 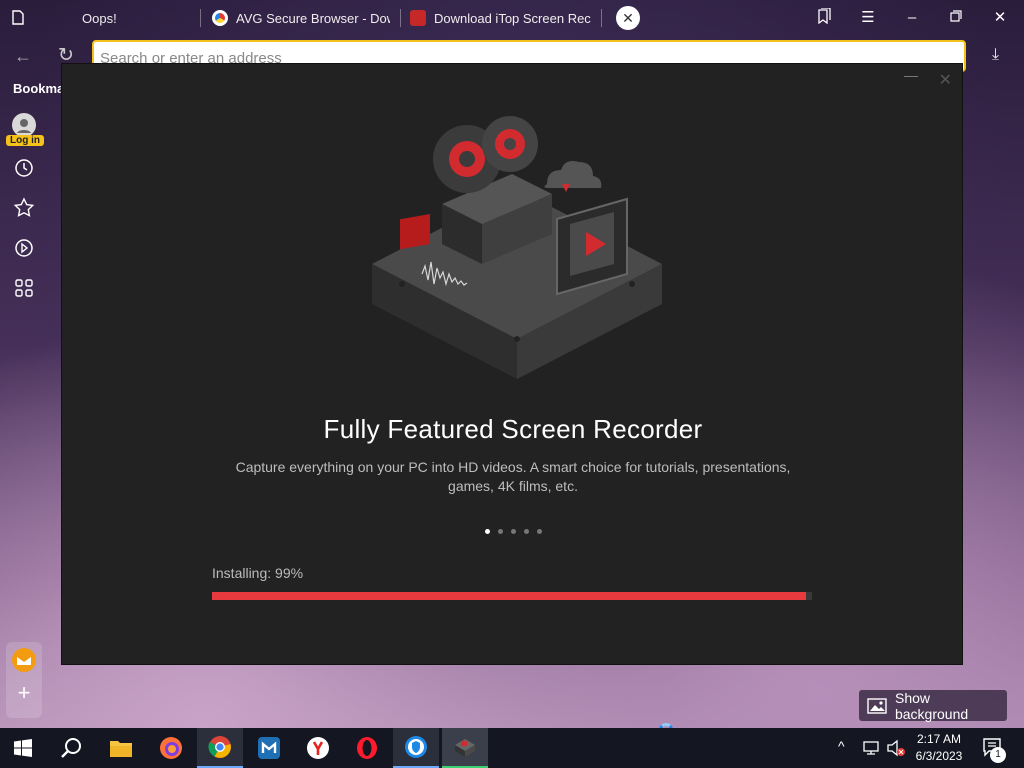 What do you see at coordinates (258, 573) in the screenshot?
I see `install-progress-label: Installing: 99%` at bounding box center [258, 573].